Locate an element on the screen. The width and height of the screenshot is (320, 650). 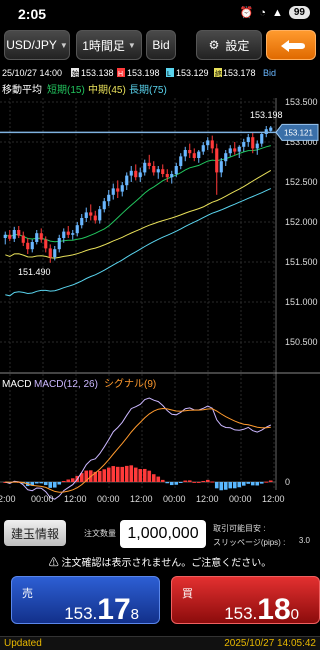
settings-button: ⚙ 設定 is located at coordinates (229, 45).